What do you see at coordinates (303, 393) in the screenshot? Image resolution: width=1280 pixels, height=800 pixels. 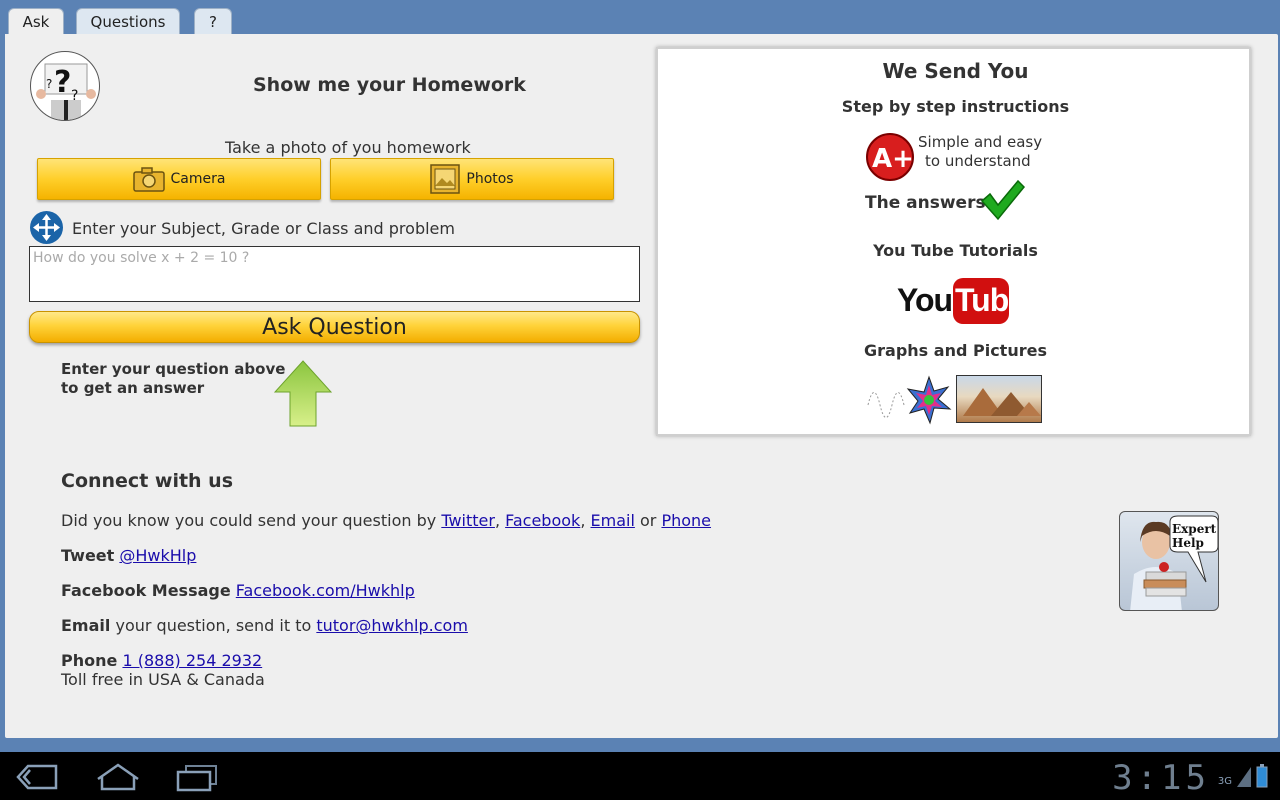 I see `up-arrow-icon` at bounding box center [303, 393].